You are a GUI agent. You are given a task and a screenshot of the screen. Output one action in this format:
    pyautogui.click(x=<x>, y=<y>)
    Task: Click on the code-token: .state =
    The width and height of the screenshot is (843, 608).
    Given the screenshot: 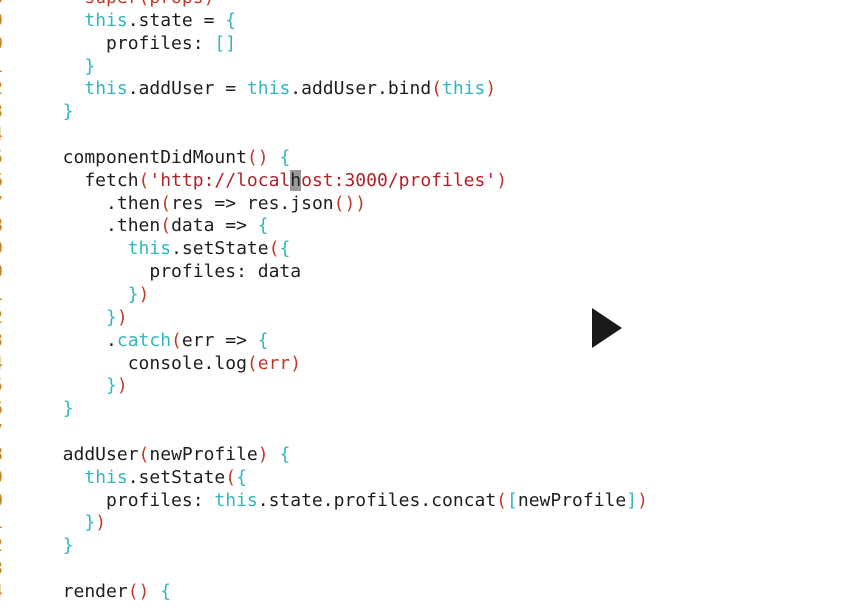 What is the action you would take?
    pyautogui.click(x=176, y=20)
    